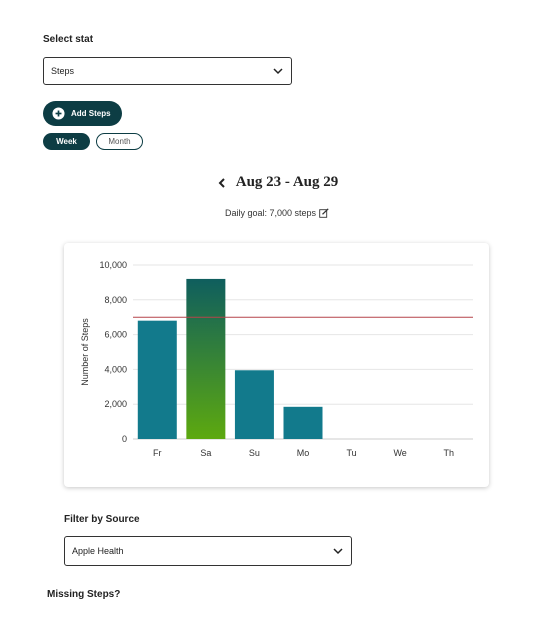 This screenshot has height=628, width=554. I want to click on source-select: Apple Health, so click(208, 551).